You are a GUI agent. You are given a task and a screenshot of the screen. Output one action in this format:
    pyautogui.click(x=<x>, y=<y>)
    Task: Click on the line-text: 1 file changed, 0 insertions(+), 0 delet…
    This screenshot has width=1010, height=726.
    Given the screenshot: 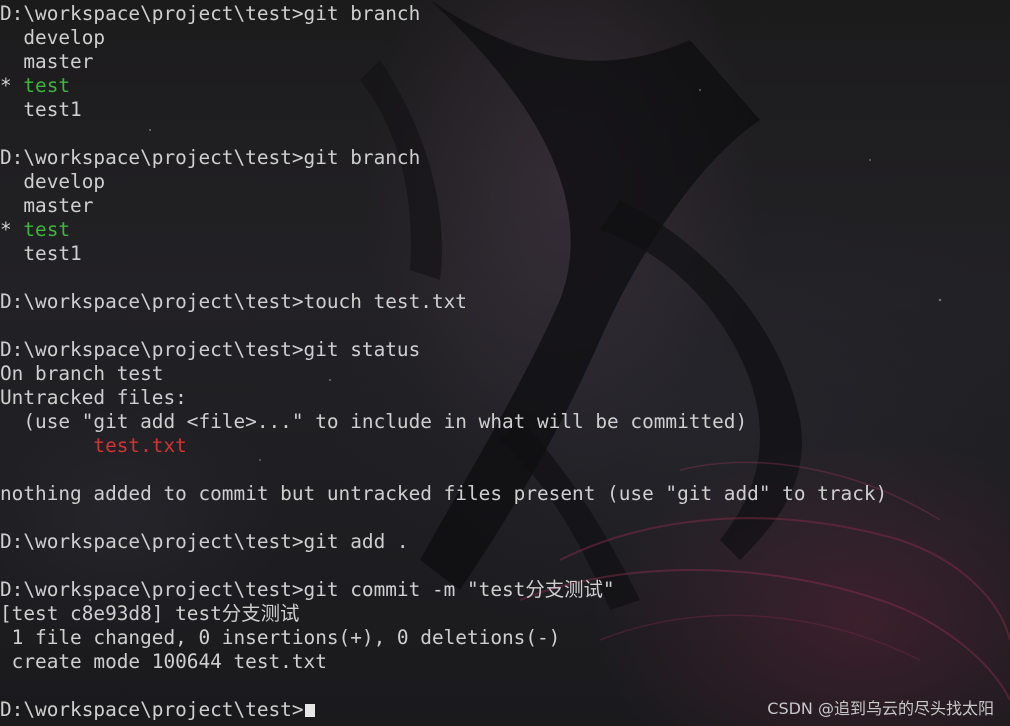 What is the action you would take?
    pyautogui.click(x=280, y=637)
    